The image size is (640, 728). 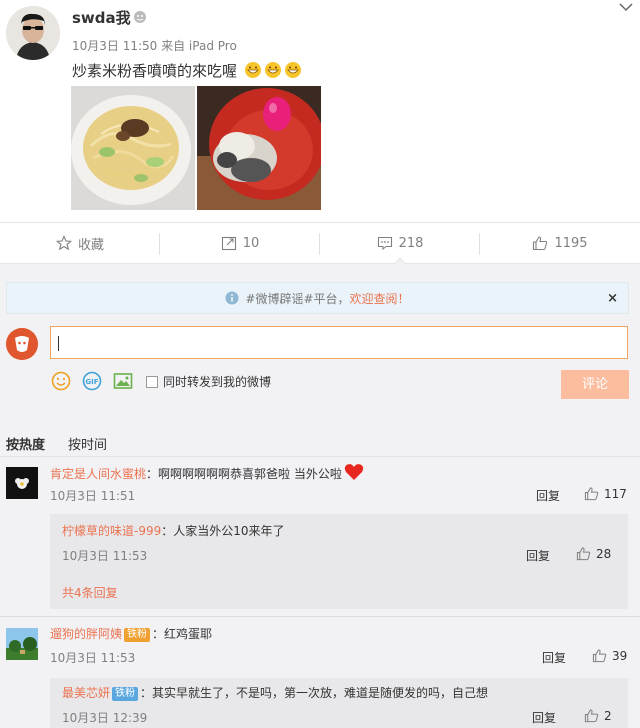 I want to click on sort-by-time: 按时间, so click(x=87, y=443).